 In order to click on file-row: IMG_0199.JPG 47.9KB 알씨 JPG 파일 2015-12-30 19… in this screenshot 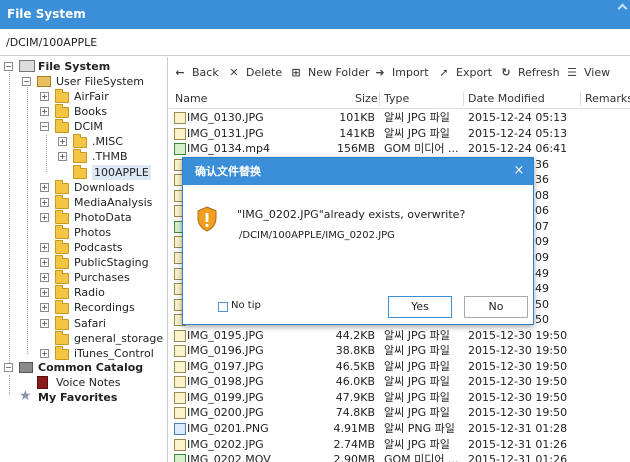, I will do `click(399, 398)`.